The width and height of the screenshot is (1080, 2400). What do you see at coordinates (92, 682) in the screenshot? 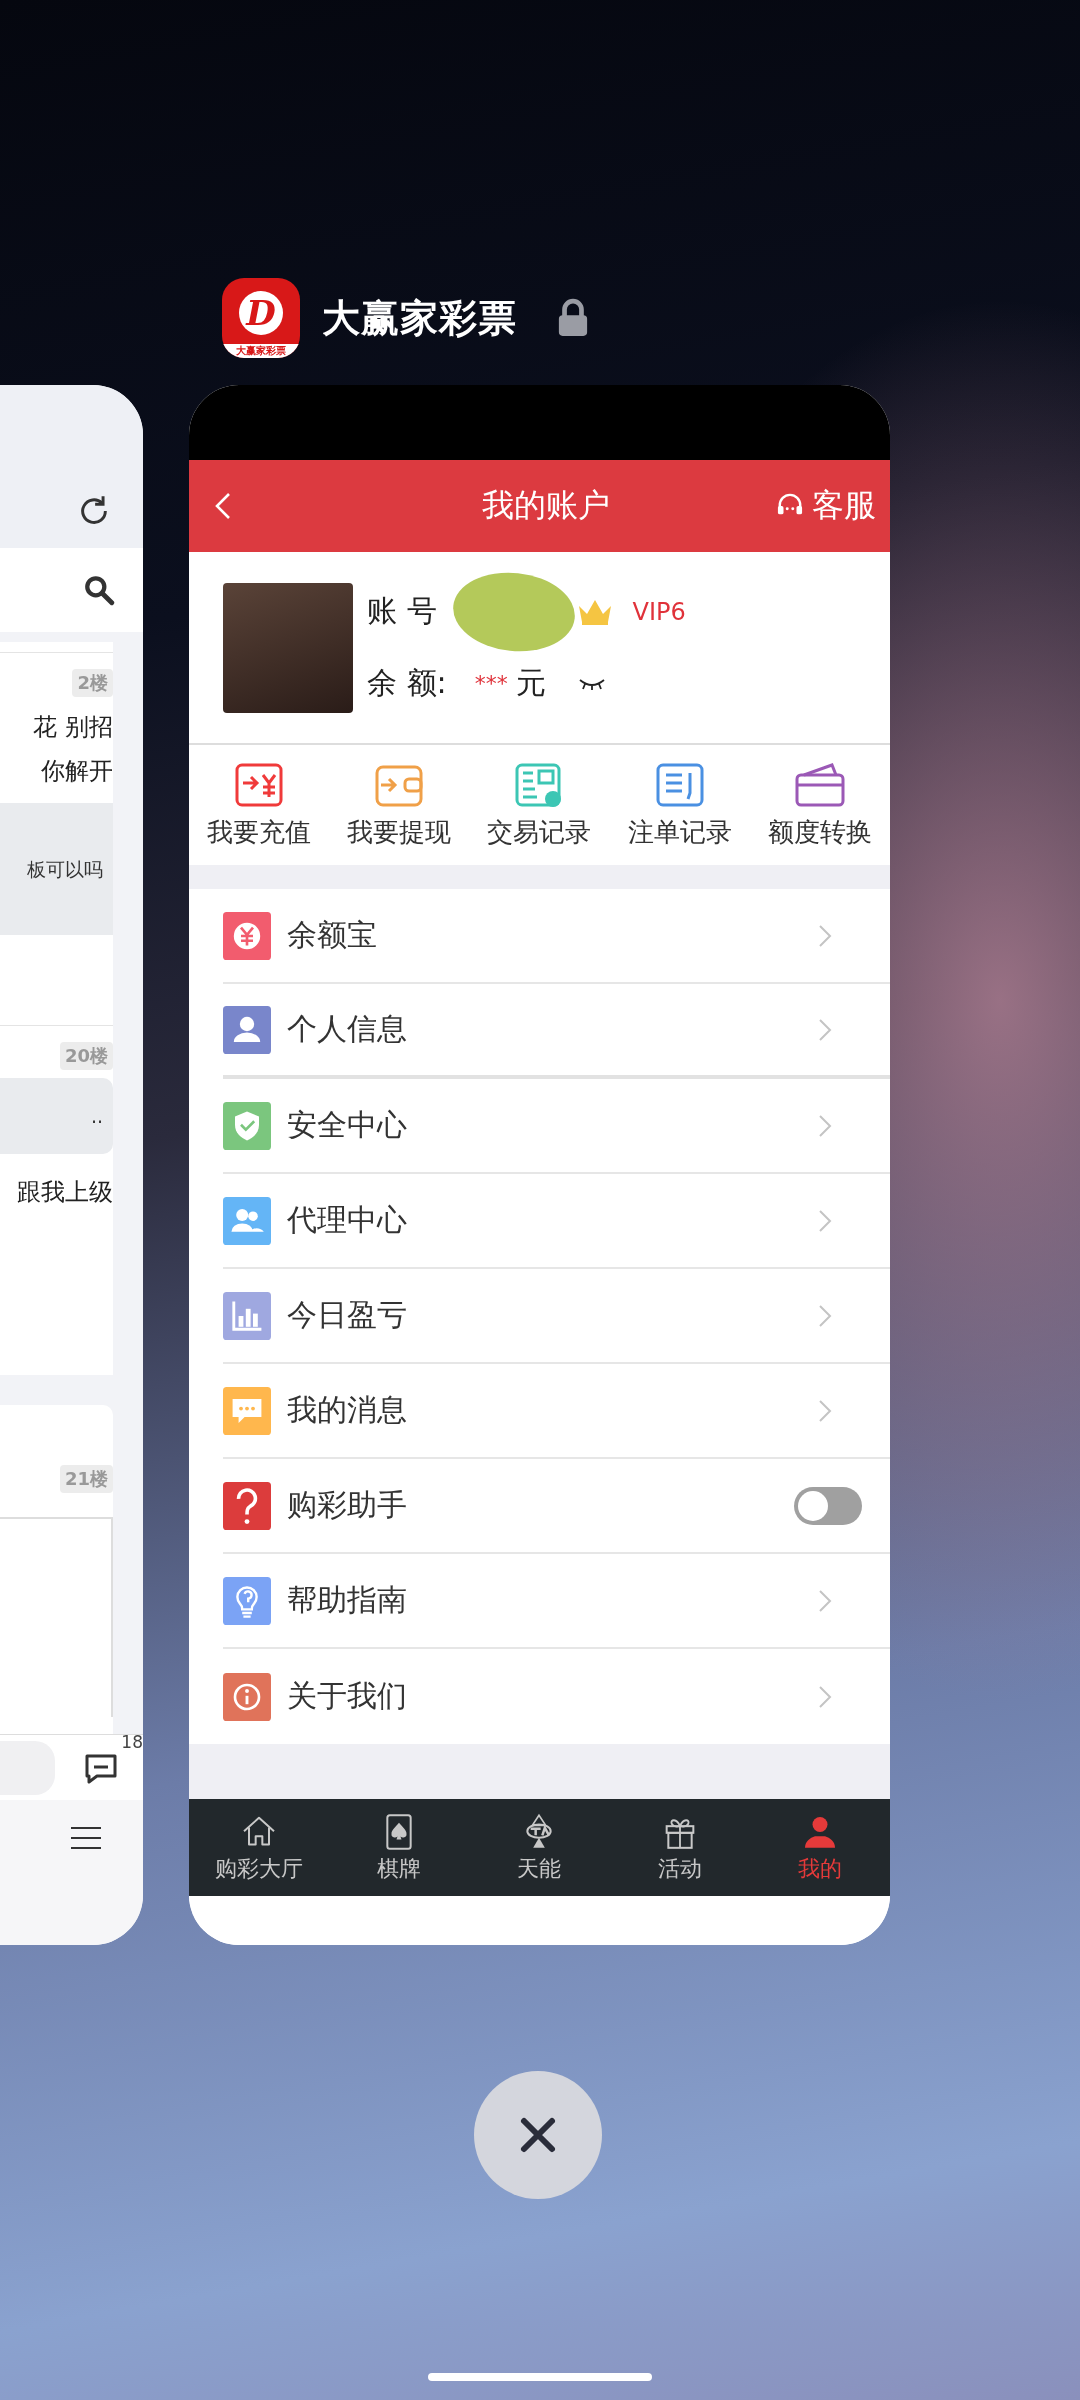
I see `floor-badge: 2楼` at bounding box center [92, 682].